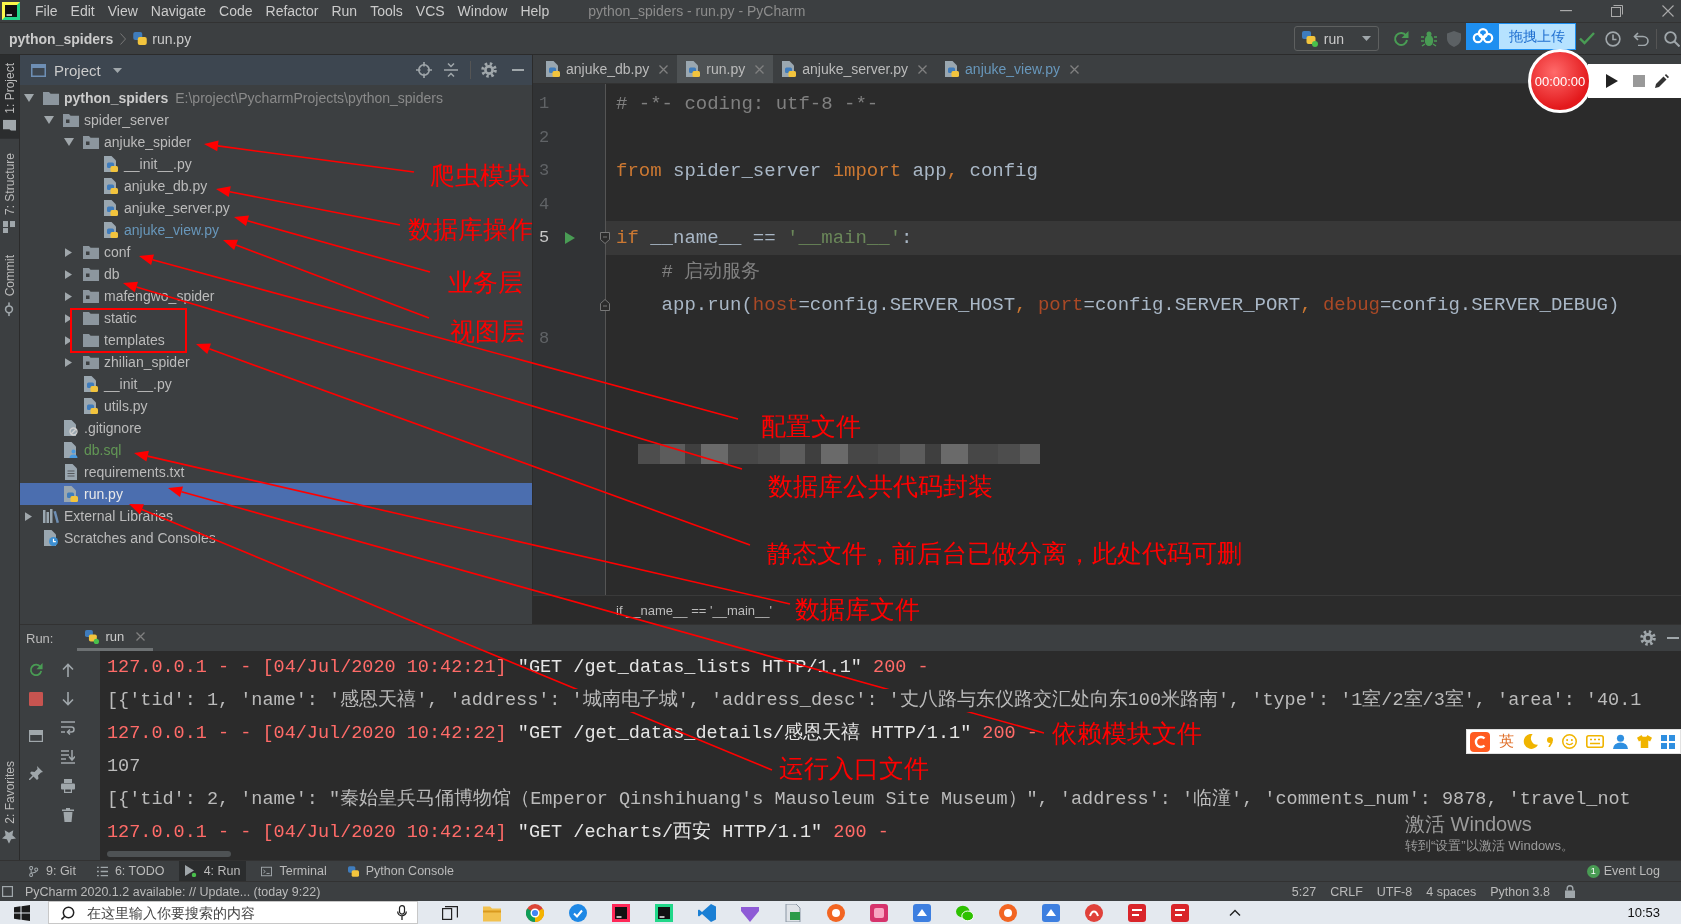 The height and width of the screenshot is (924, 1681). What do you see at coordinates (85, 406) in the screenshot?
I see `tree-item: utils.py` at bounding box center [85, 406].